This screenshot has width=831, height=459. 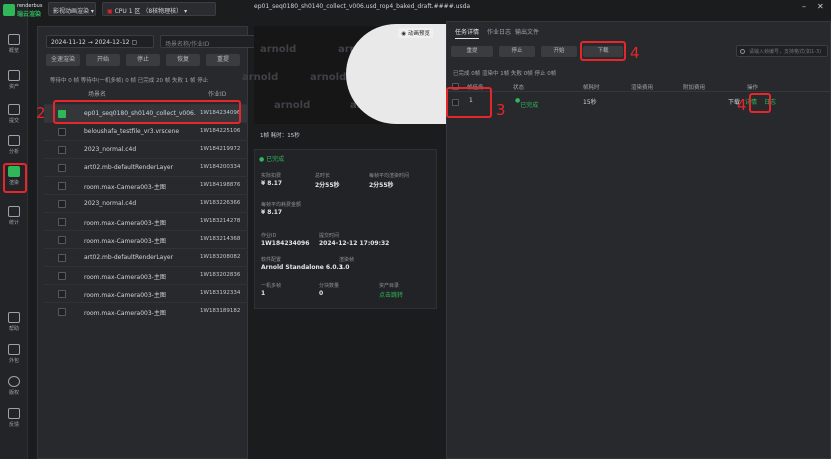 What do you see at coordinates (467, 33) in the screenshot?
I see `tab-task-detail: 任务详情` at bounding box center [467, 33].